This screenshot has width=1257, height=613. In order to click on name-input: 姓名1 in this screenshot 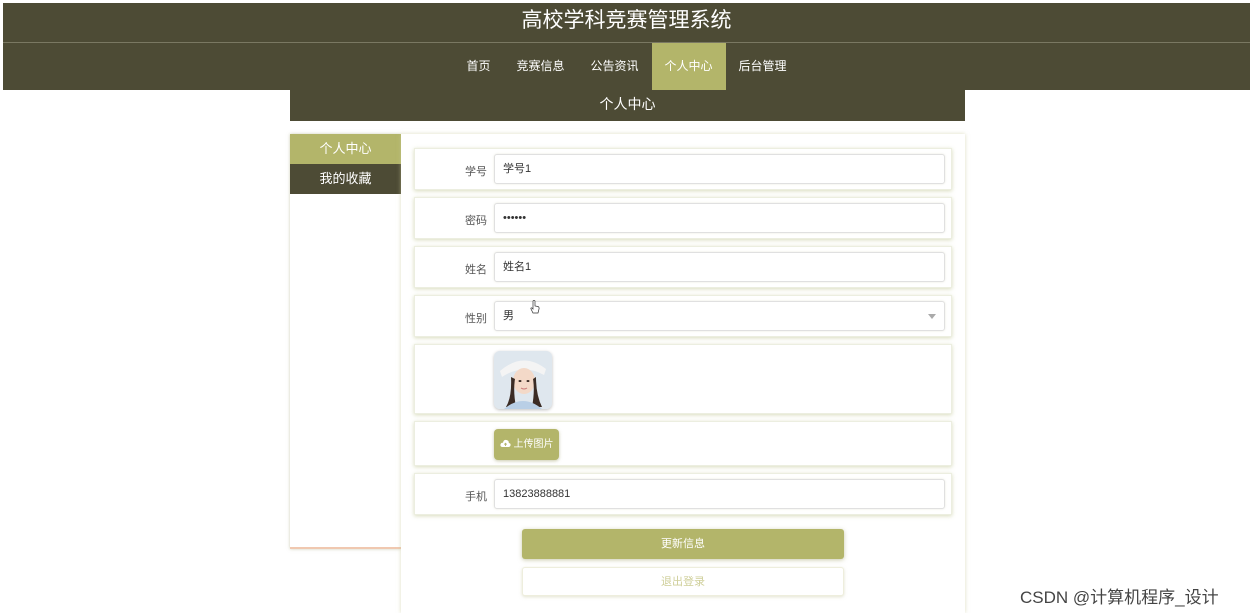, I will do `click(719, 267)`.